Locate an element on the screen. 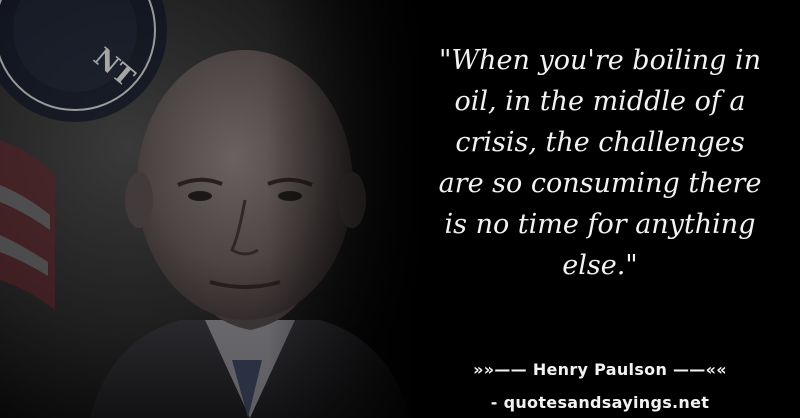 The height and width of the screenshot is (418, 800). source-watermark: - quotesandsayings.net is located at coordinates (600, 402).